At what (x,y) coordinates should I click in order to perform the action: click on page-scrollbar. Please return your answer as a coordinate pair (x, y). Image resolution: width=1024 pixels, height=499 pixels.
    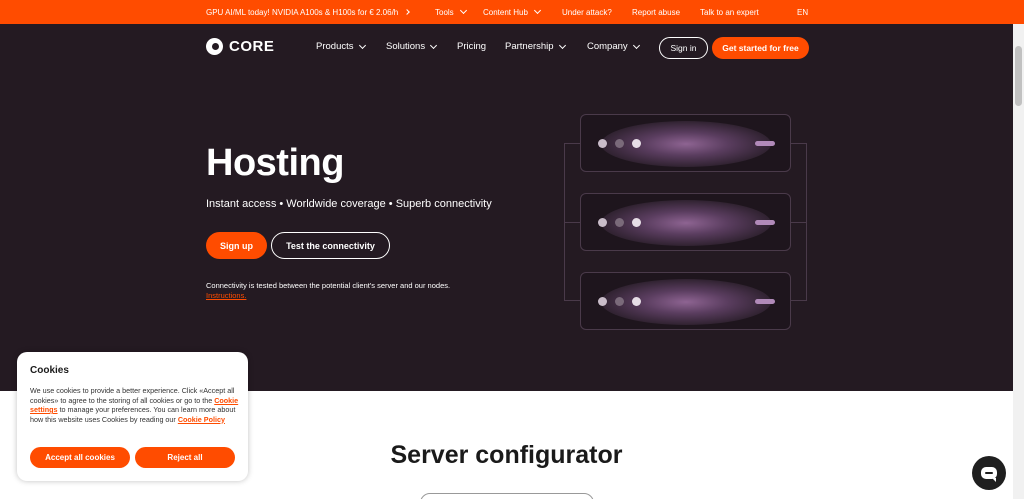
    Looking at the image, I should click on (1018, 261).